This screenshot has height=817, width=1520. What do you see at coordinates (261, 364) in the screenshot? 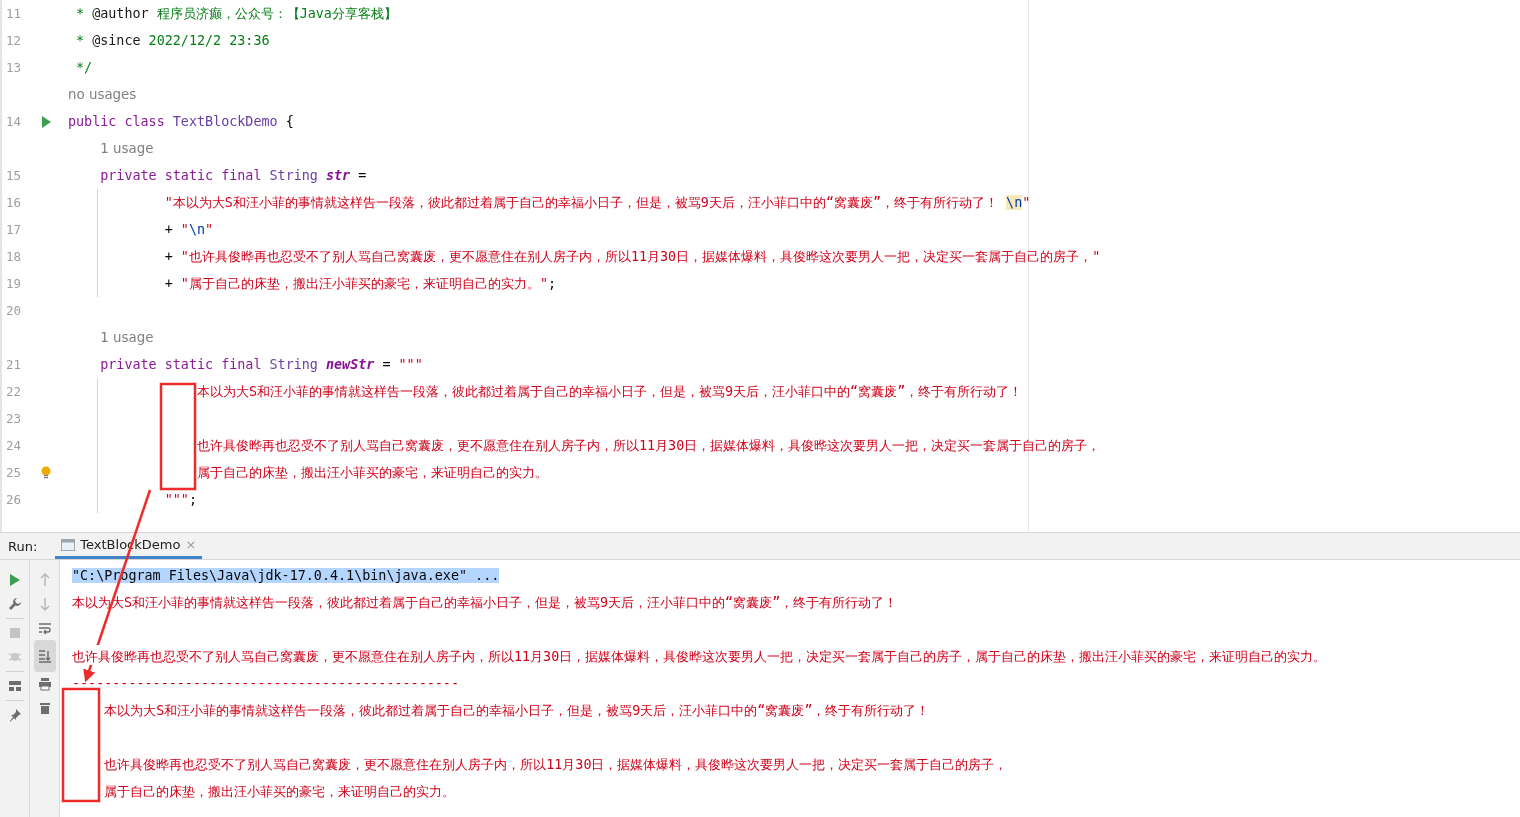
I see `code-line: private static final String newStr = """` at bounding box center [261, 364].